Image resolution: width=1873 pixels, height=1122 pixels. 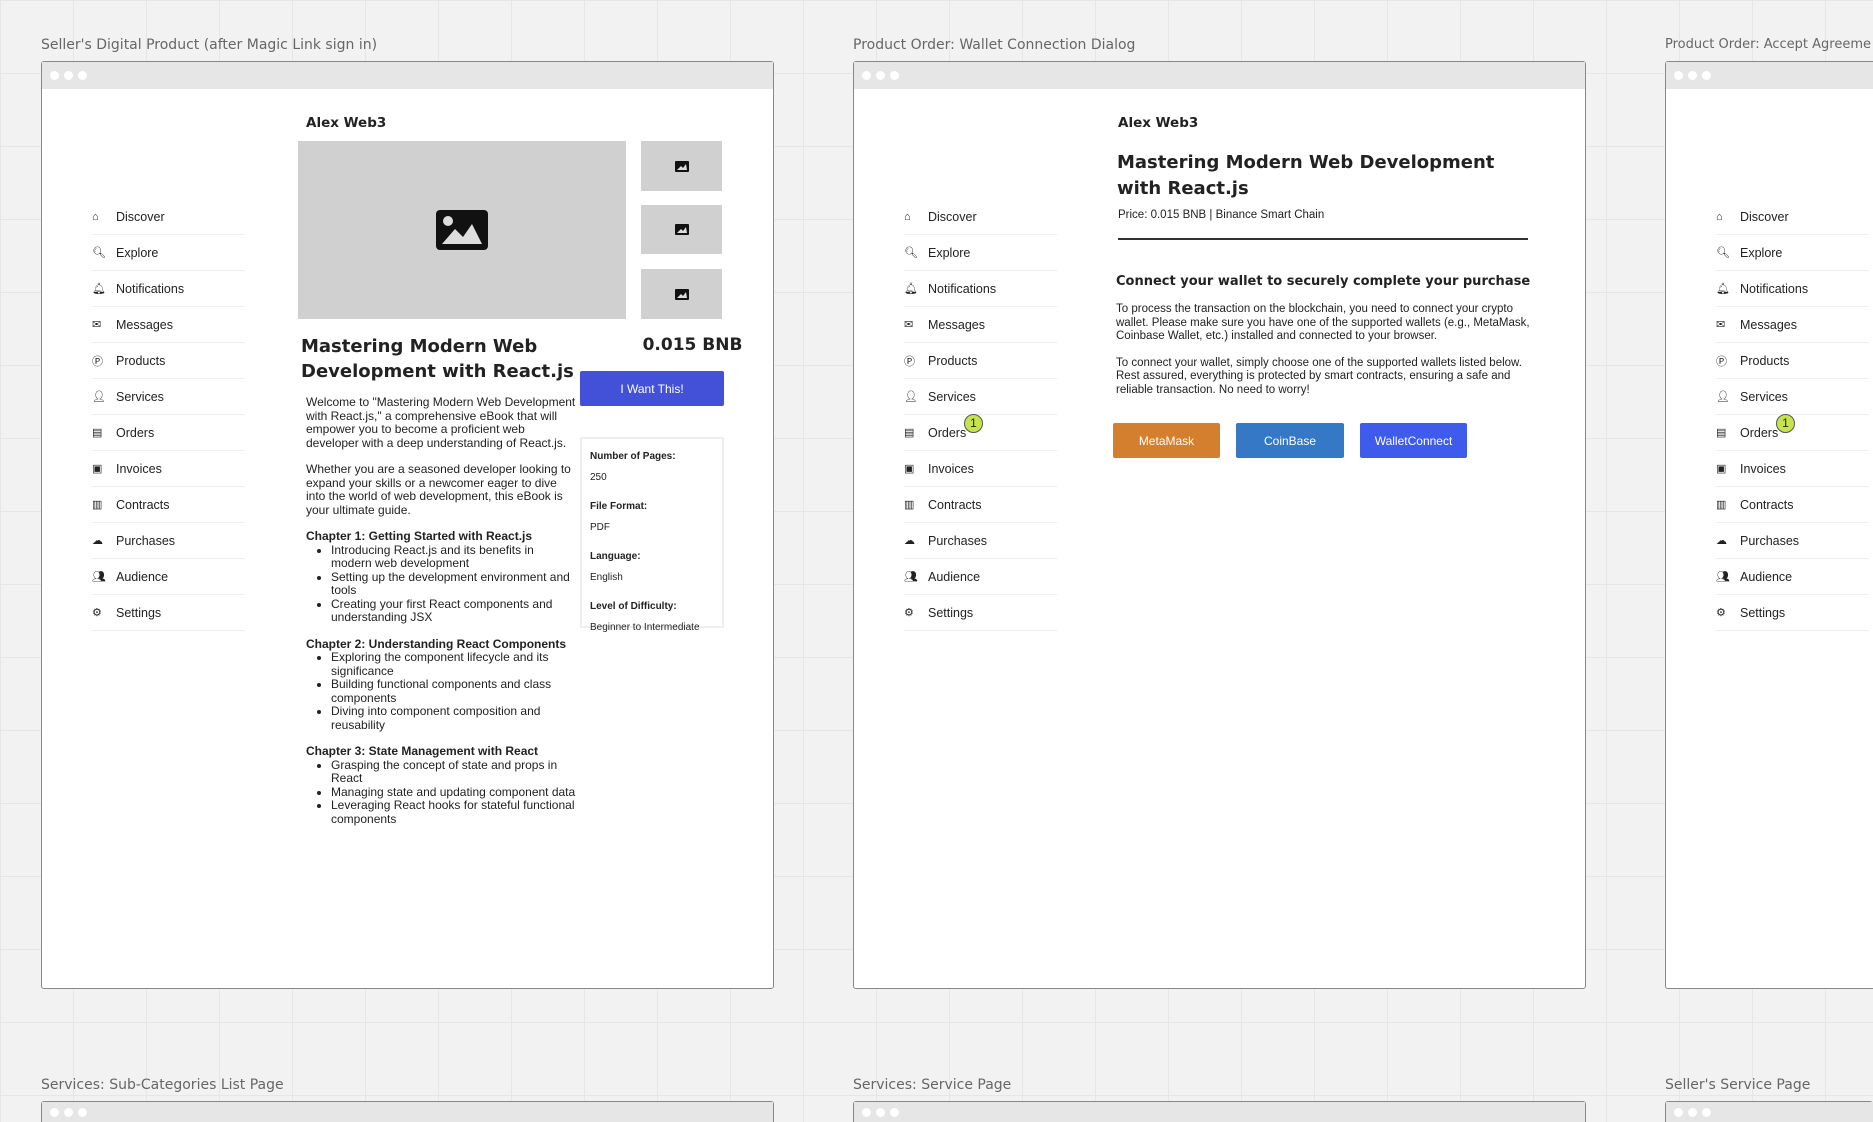 What do you see at coordinates (947, 432) in the screenshot?
I see `sidebar-item-label: Orders` at bounding box center [947, 432].